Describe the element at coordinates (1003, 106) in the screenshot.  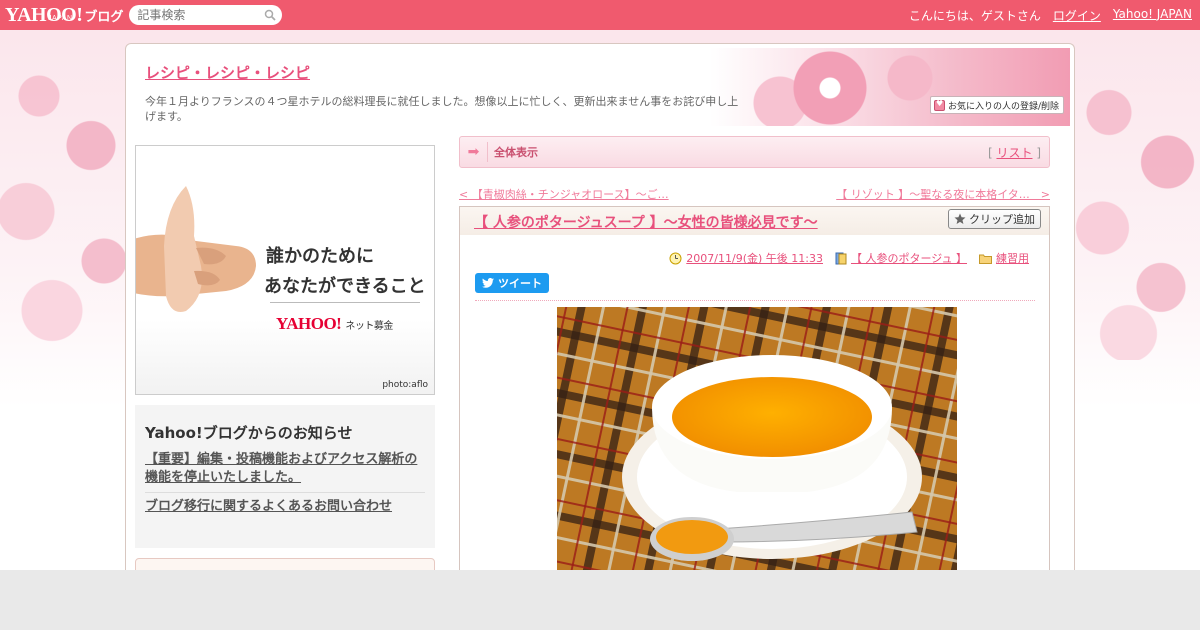
I see `favorite-register-label: お気に入りの人の登録/削除` at that location.